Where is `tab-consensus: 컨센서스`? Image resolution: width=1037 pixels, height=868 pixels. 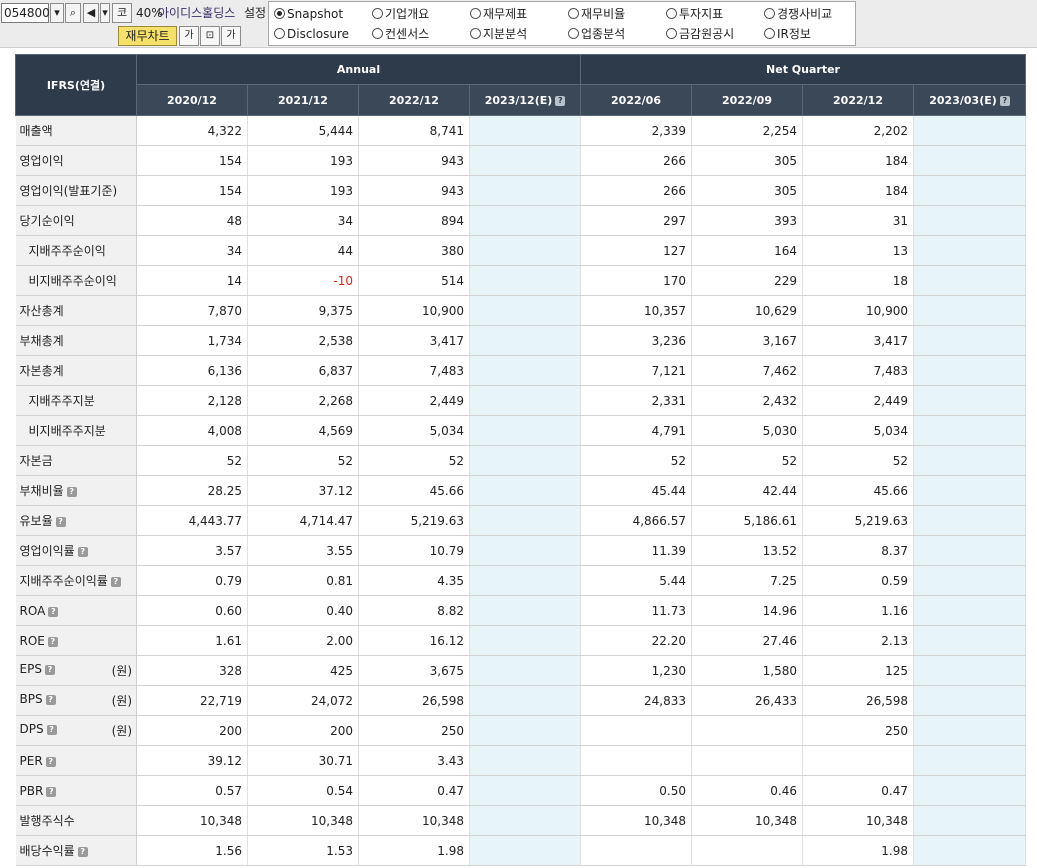
tab-consensus: 컨센서스 is located at coordinates (400, 34).